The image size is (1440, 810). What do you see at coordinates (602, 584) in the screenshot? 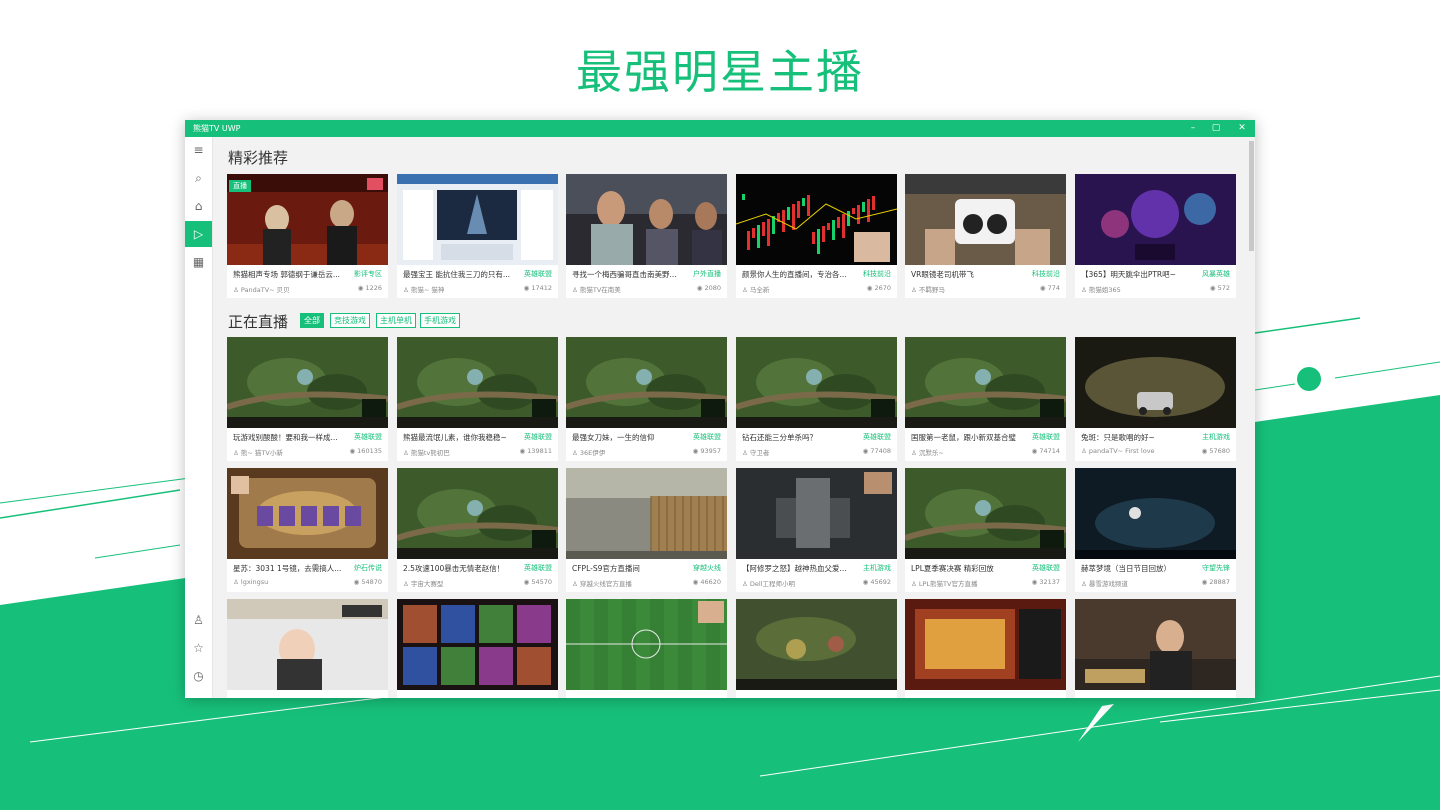
I see `streamer-name: ♙ 穿越火线官方直播` at bounding box center [602, 584].